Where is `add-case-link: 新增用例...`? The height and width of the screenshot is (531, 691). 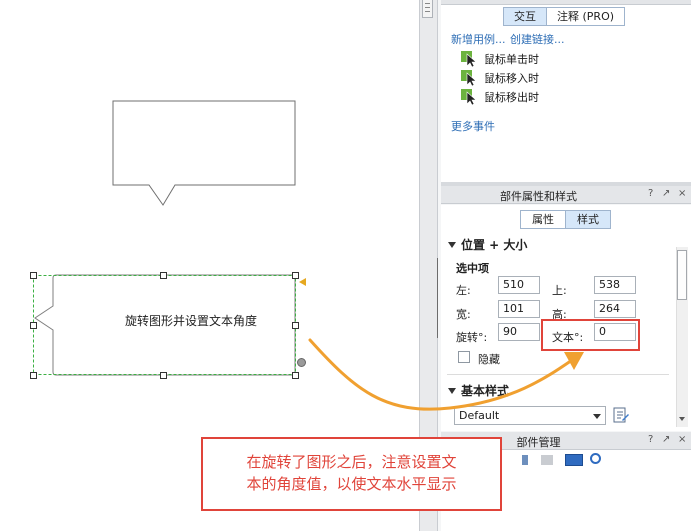
add-case-link: 新增用例... is located at coordinates (478, 39).